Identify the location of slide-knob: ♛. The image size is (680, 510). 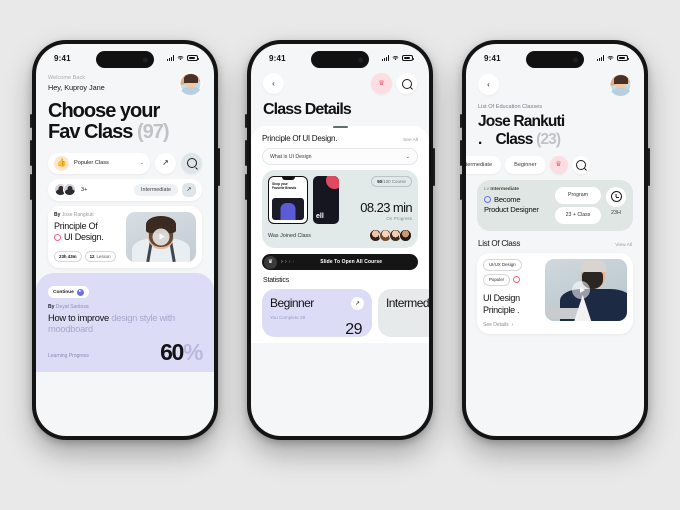
(270, 262).